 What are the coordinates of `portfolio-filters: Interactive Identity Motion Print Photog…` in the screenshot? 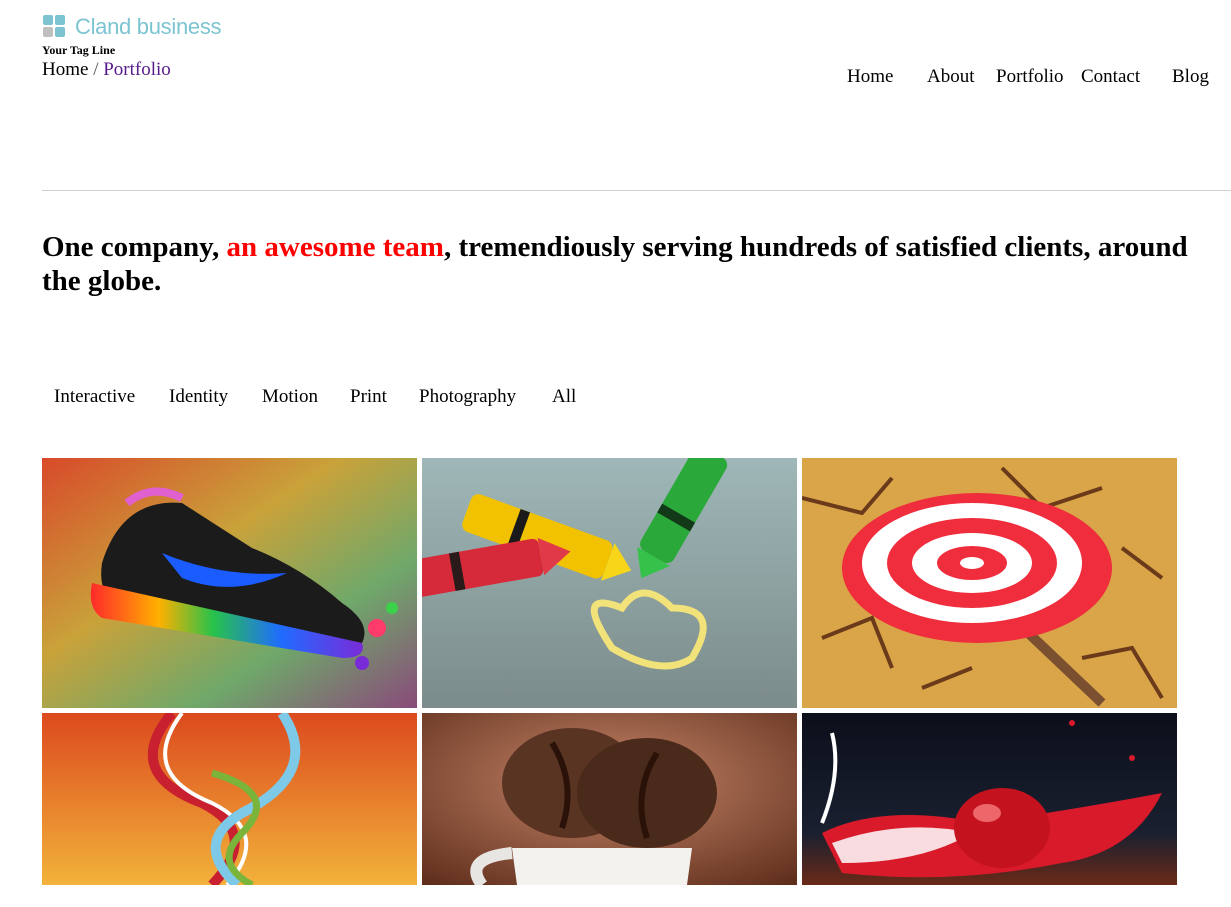 It's located at (615, 397).